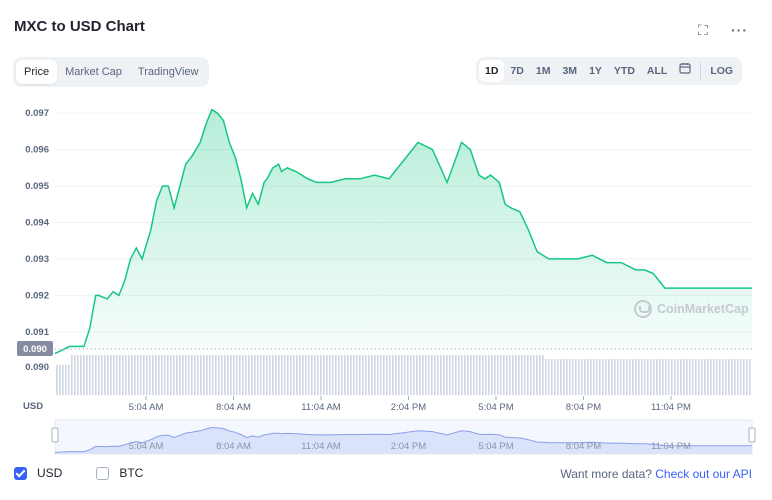  What do you see at coordinates (657, 71) in the screenshot?
I see `range-all: ALL` at bounding box center [657, 71].